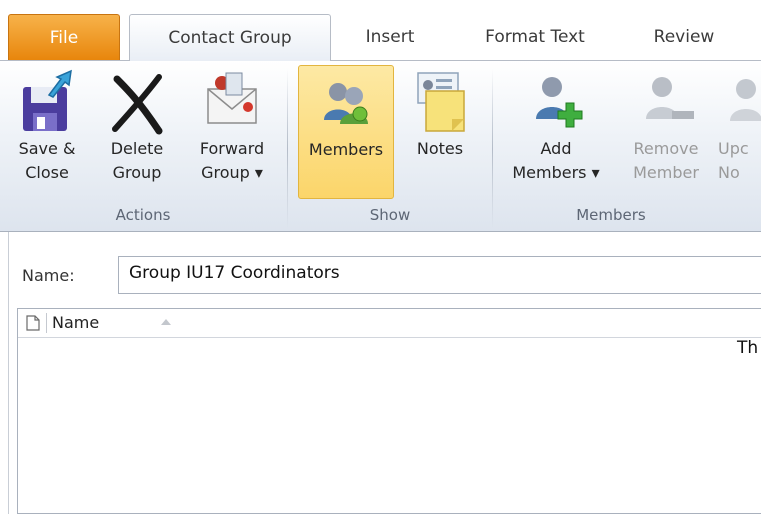 This screenshot has height=514, width=761. What do you see at coordinates (33, 323) in the screenshot?
I see `document-icon` at bounding box center [33, 323].